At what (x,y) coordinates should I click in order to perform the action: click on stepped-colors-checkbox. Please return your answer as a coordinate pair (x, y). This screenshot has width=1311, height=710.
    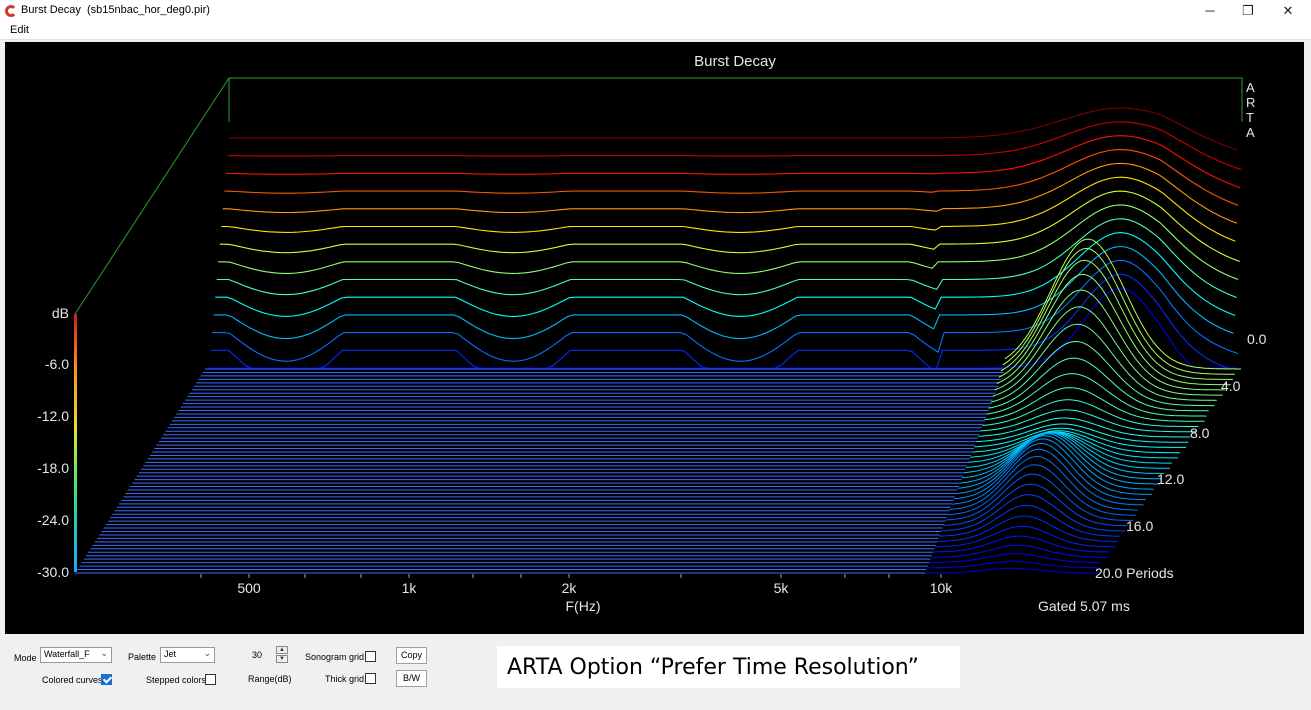
    Looking at the image, I should click on (210, 679).